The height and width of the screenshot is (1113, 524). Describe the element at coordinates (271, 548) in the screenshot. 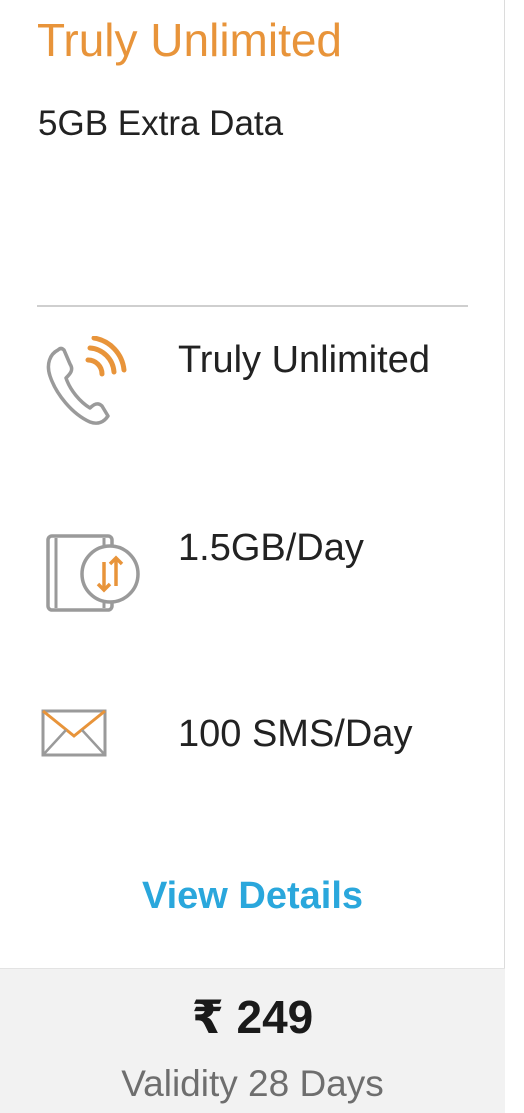

I see `benefit-data-text: 1.5GB/Day` at that location.